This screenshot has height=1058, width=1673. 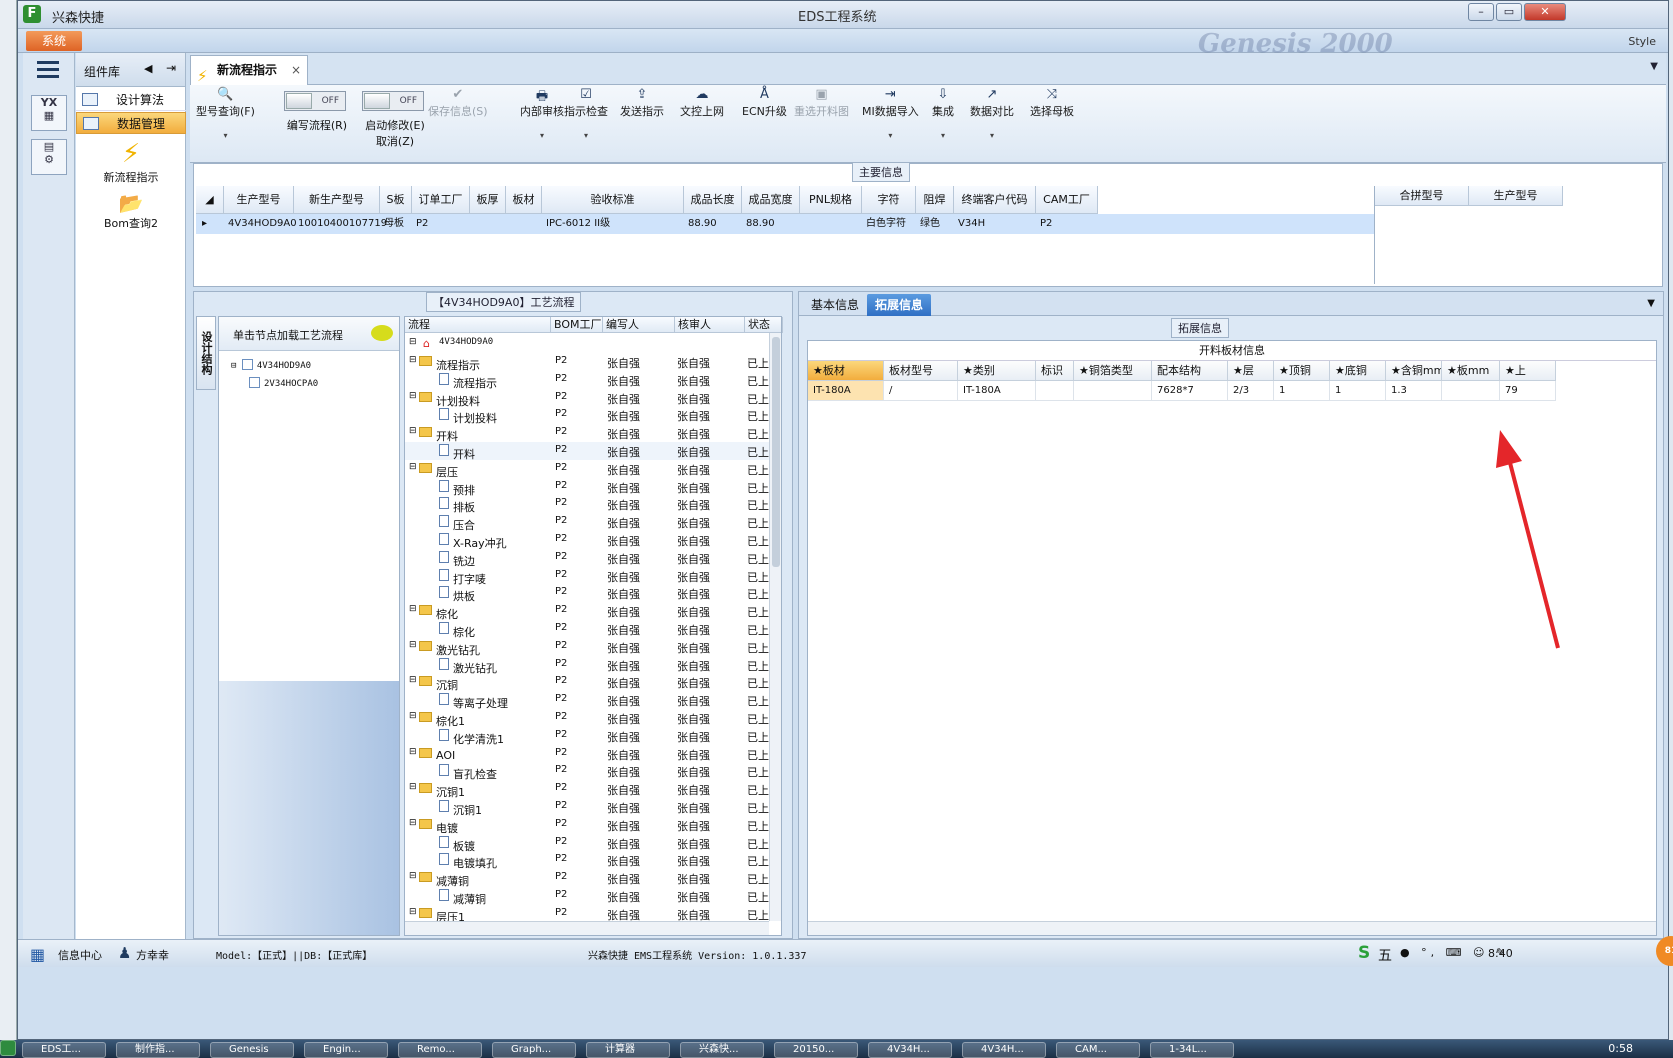 I want to click on tab-extended-info: 拓展信息, so click(x=899, y=305).